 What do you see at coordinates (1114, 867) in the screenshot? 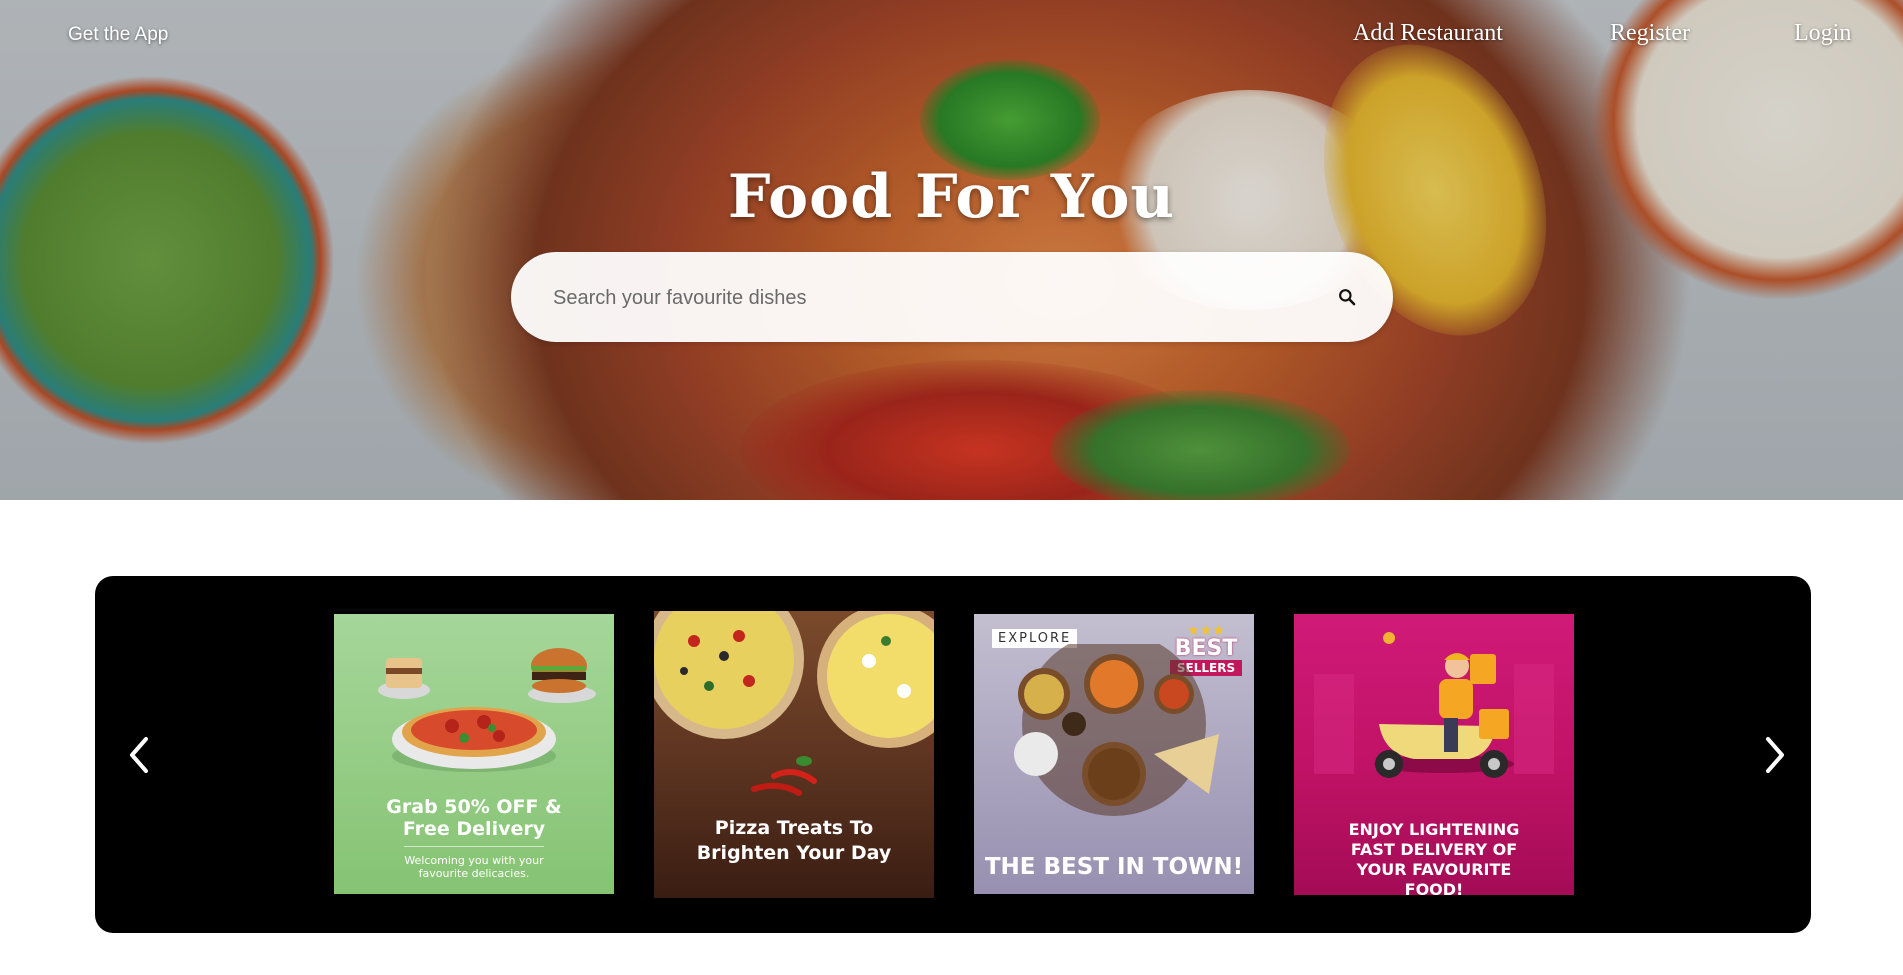
I see `offer-card-headline: THE BEST IN TOWN!` at bounding box center [1114, 867].